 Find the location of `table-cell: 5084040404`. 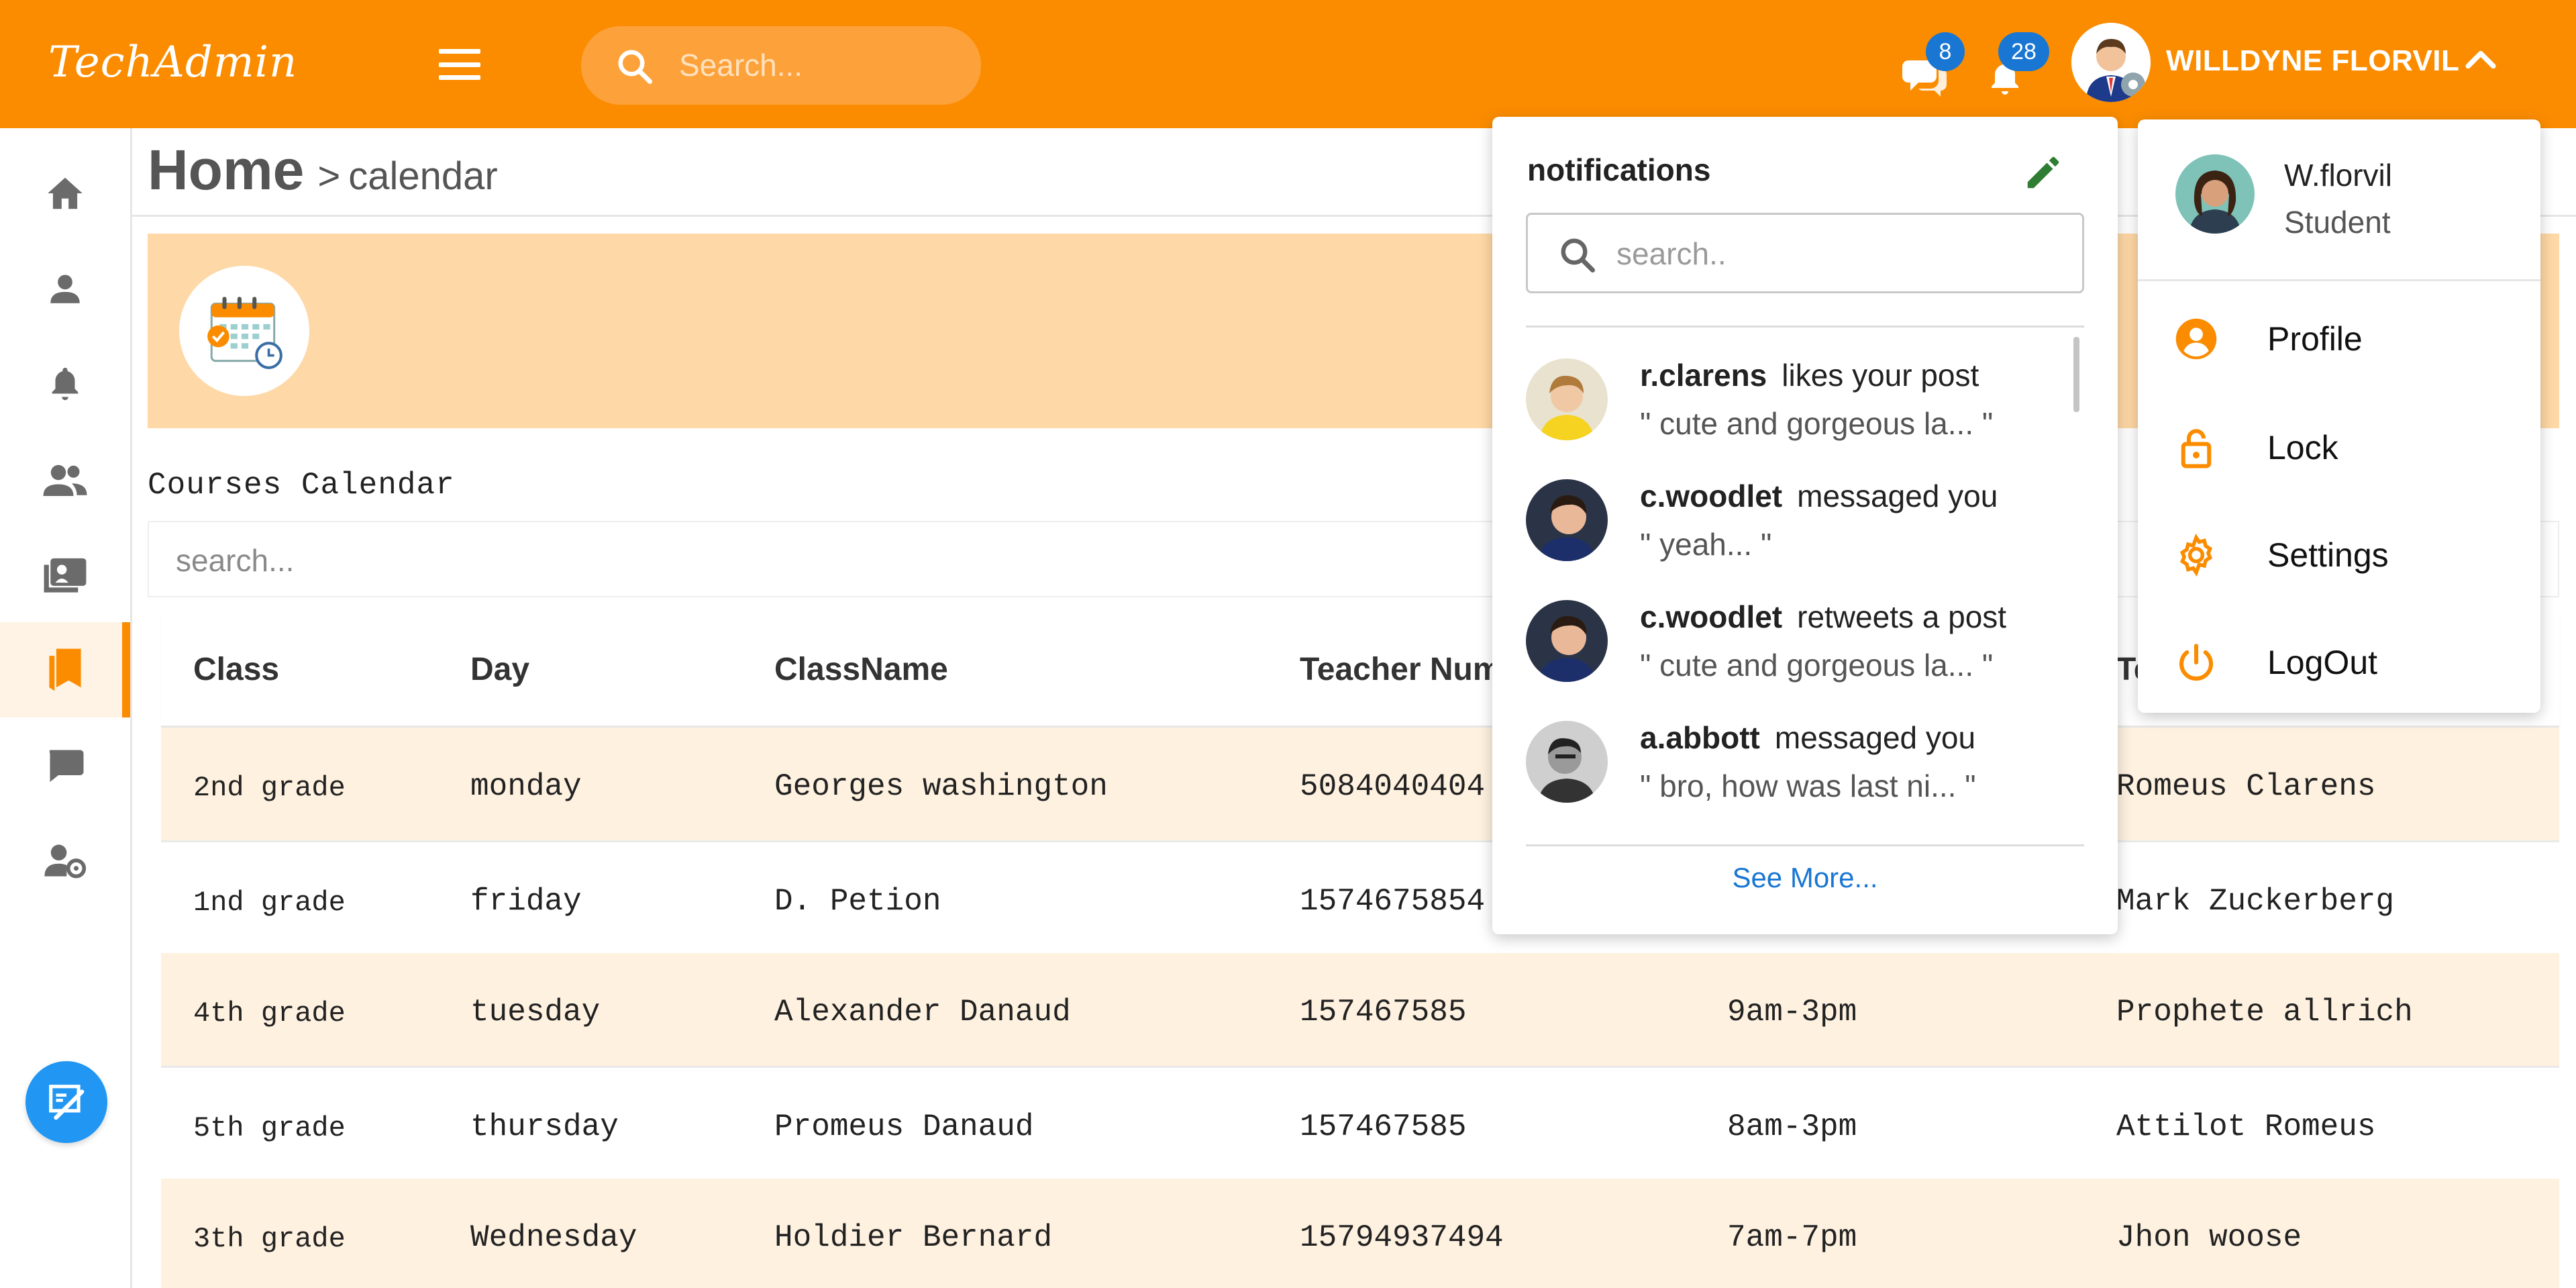

table-cell: 5084040404 is located at coordinates (1393, 786).